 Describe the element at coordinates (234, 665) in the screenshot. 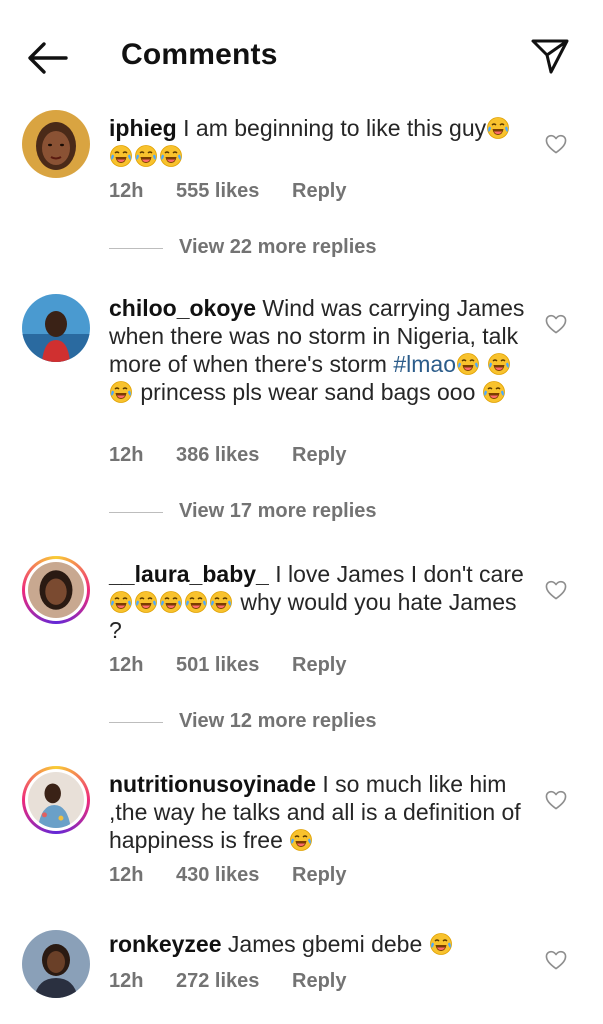

I see `likes-count: 501 likes` at that location.